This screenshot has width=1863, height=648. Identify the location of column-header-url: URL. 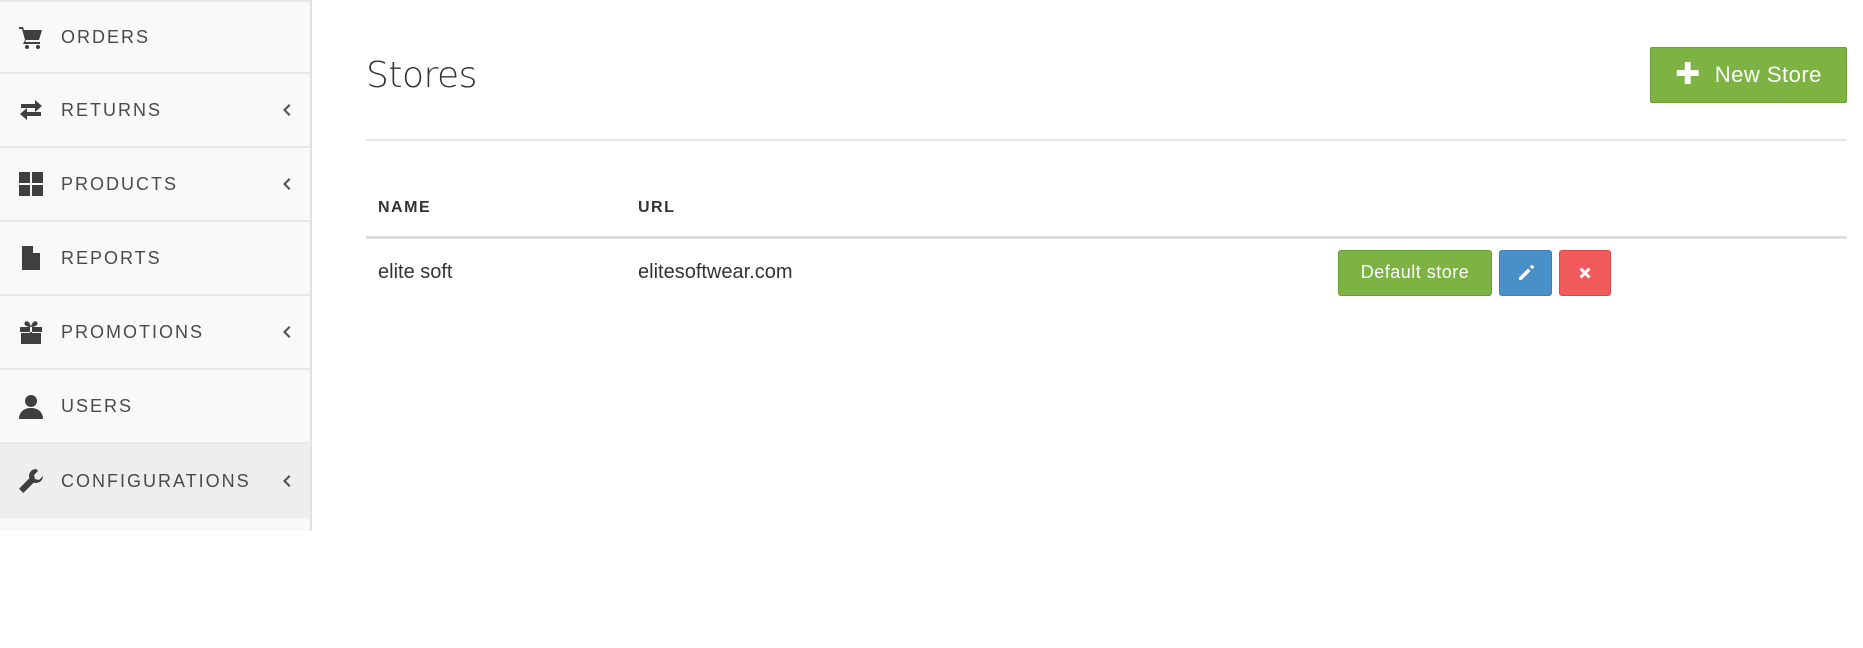
(976, 210).